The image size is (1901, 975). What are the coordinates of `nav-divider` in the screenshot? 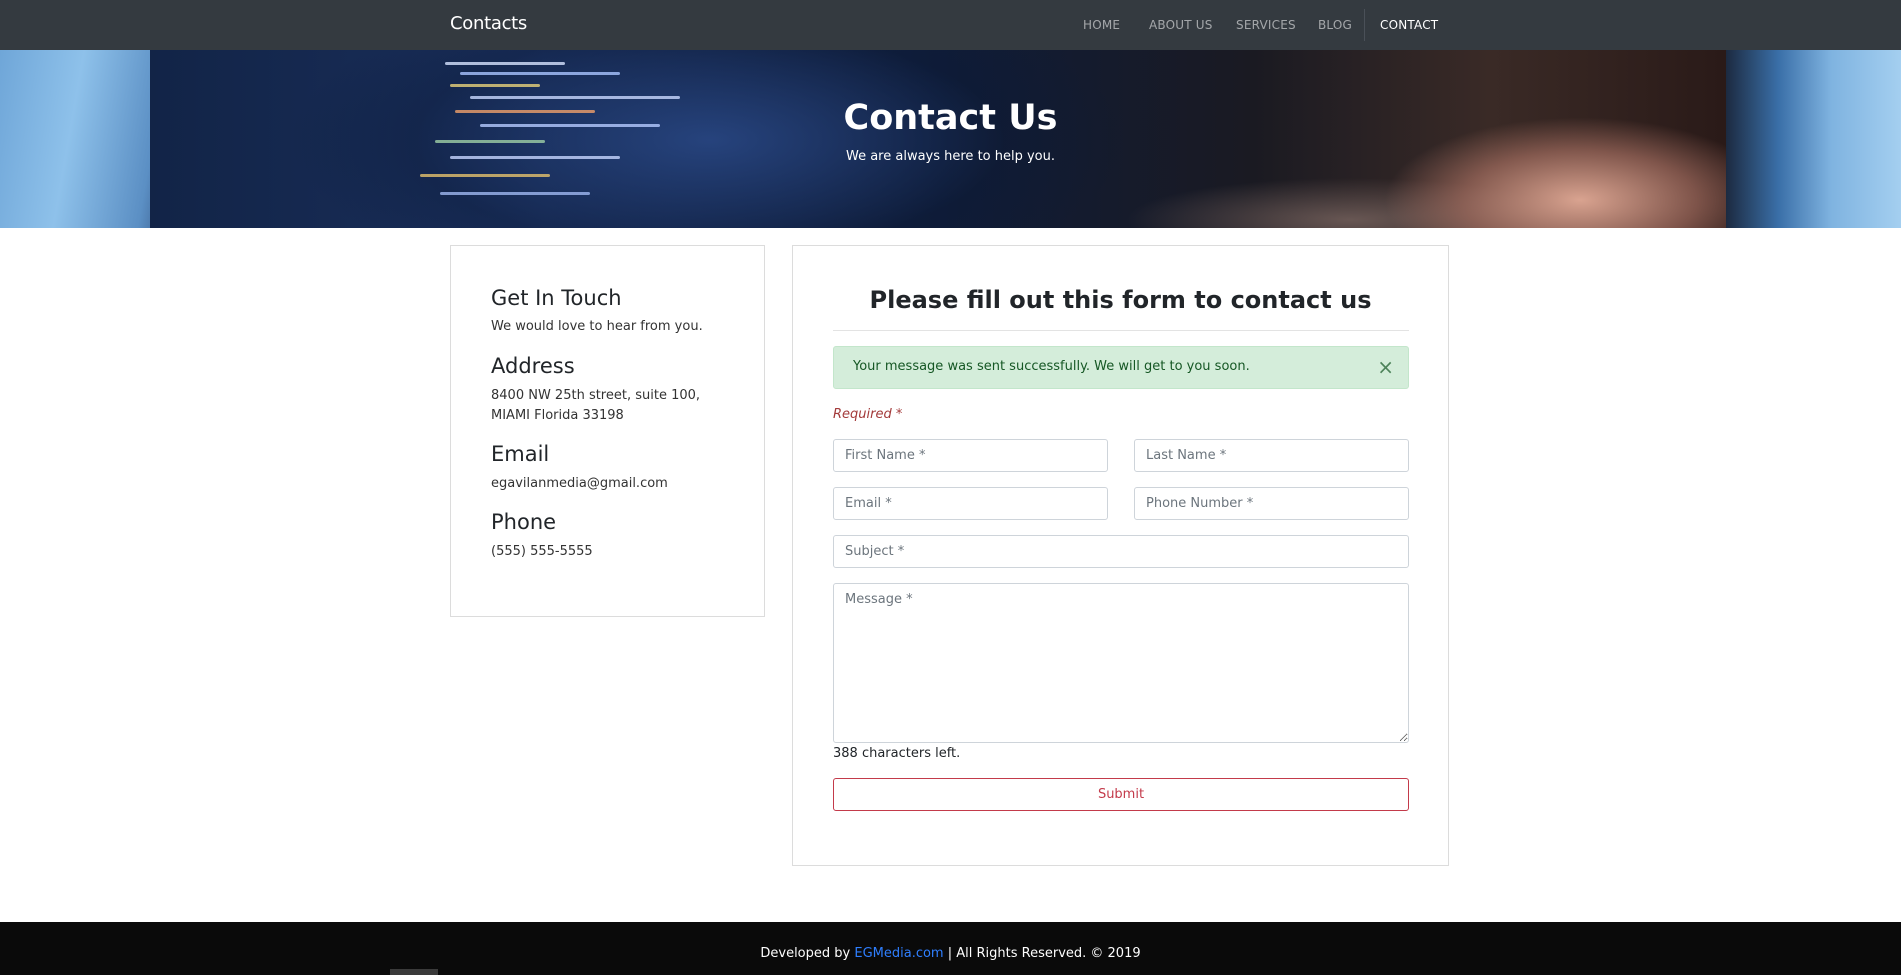 It's located at (1364, 25).